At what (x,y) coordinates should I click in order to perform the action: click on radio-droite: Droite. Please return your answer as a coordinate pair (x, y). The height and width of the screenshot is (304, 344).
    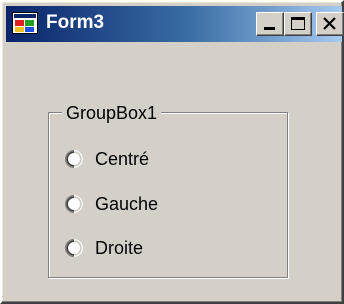
    Looking at the image, I should click on (103, 248).